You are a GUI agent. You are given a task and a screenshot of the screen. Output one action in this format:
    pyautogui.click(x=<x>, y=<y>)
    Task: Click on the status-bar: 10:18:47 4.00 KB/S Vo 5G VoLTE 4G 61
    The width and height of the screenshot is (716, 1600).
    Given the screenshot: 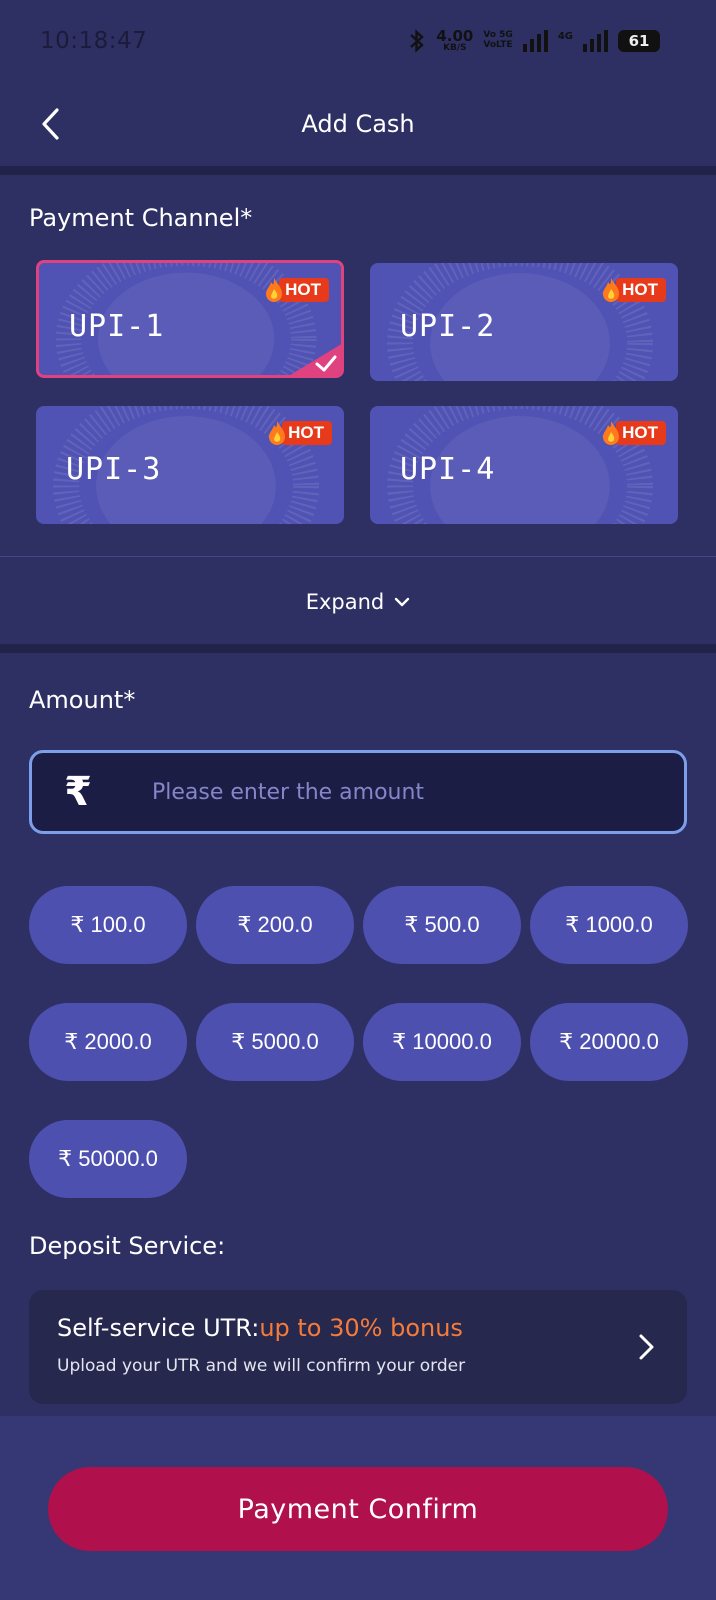 What is the action you would take?
    pyautogui.click(x=358, y=41)
    